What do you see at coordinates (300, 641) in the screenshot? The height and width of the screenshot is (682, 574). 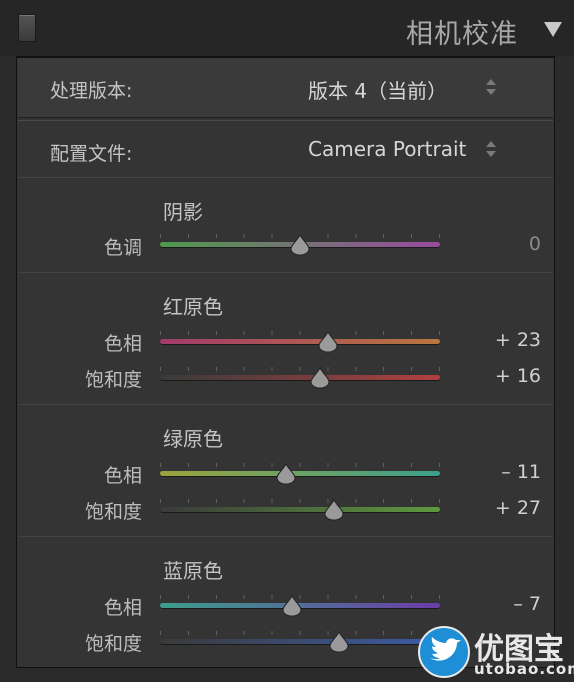 I see `blue-saturation-slider-track` at bounding box center [300, 641].